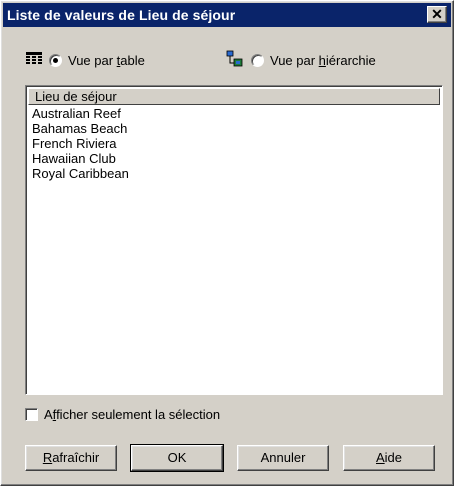  I want to click on close-button: ✕, so click(437, 14).